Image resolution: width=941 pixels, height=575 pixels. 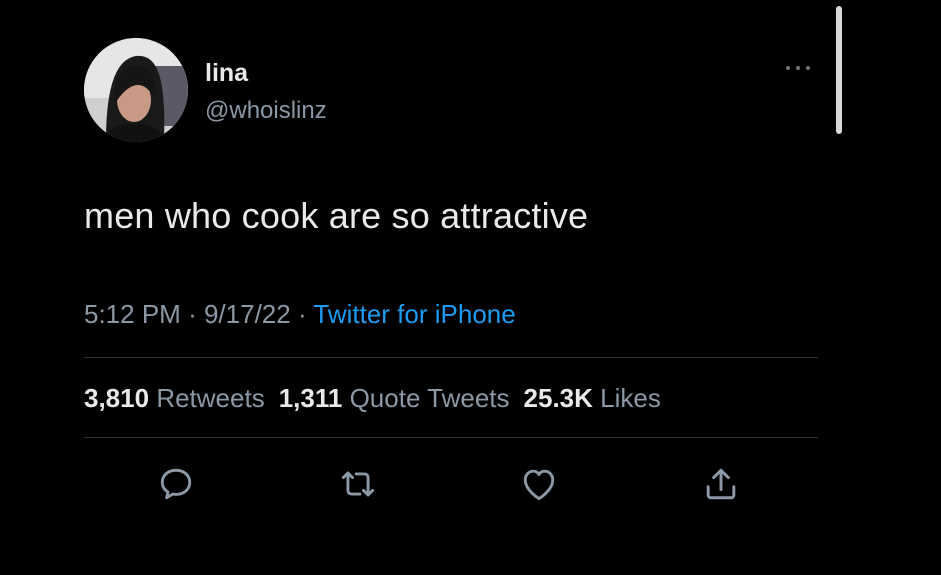 I want to click on avatar, so click(x=136, y=90).